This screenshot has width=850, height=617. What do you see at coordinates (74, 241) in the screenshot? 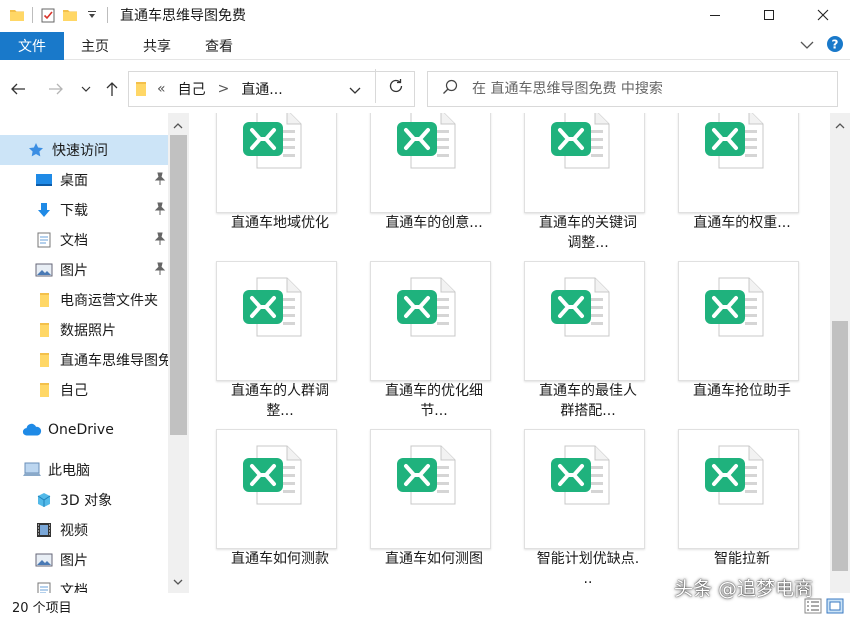
I see `nav-label: 文档` at bounding box center [74, 241].